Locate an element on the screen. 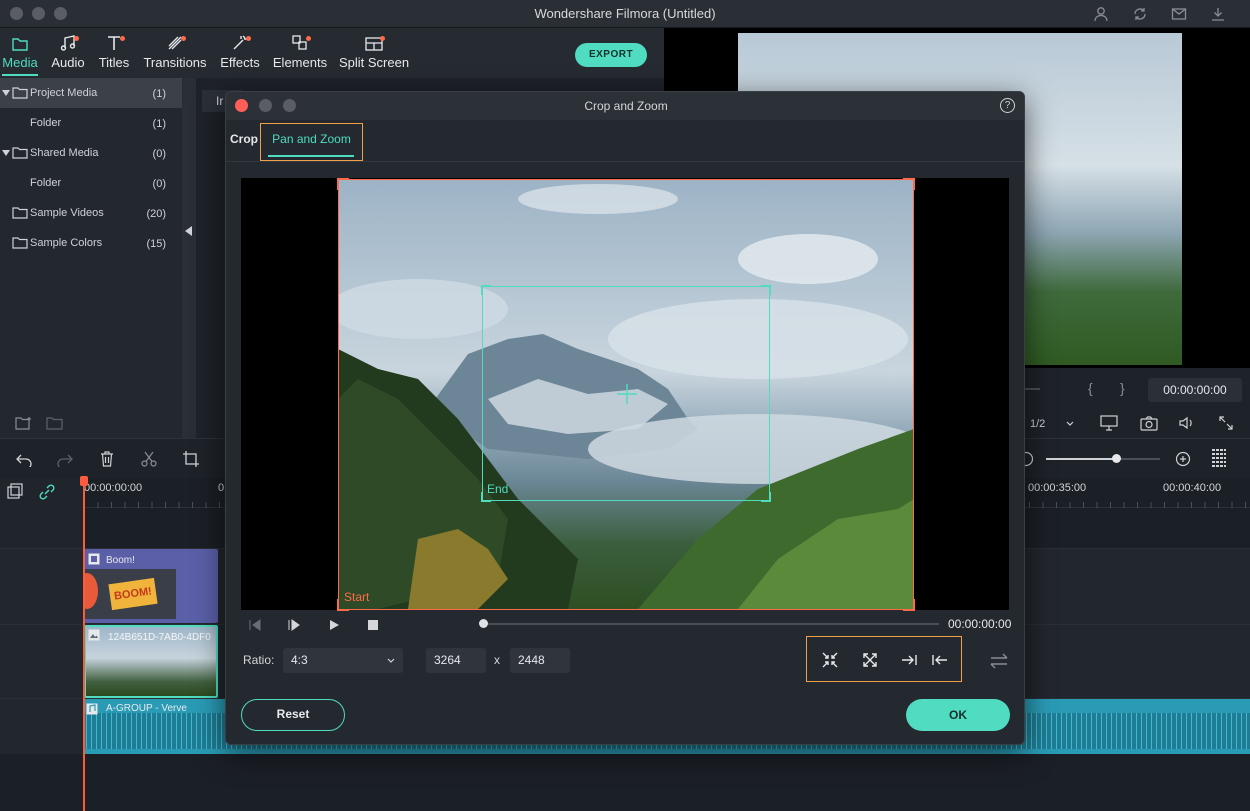 This screenshot has height=811, width=1250. scissors-icon is located at coordinates (149, 459).